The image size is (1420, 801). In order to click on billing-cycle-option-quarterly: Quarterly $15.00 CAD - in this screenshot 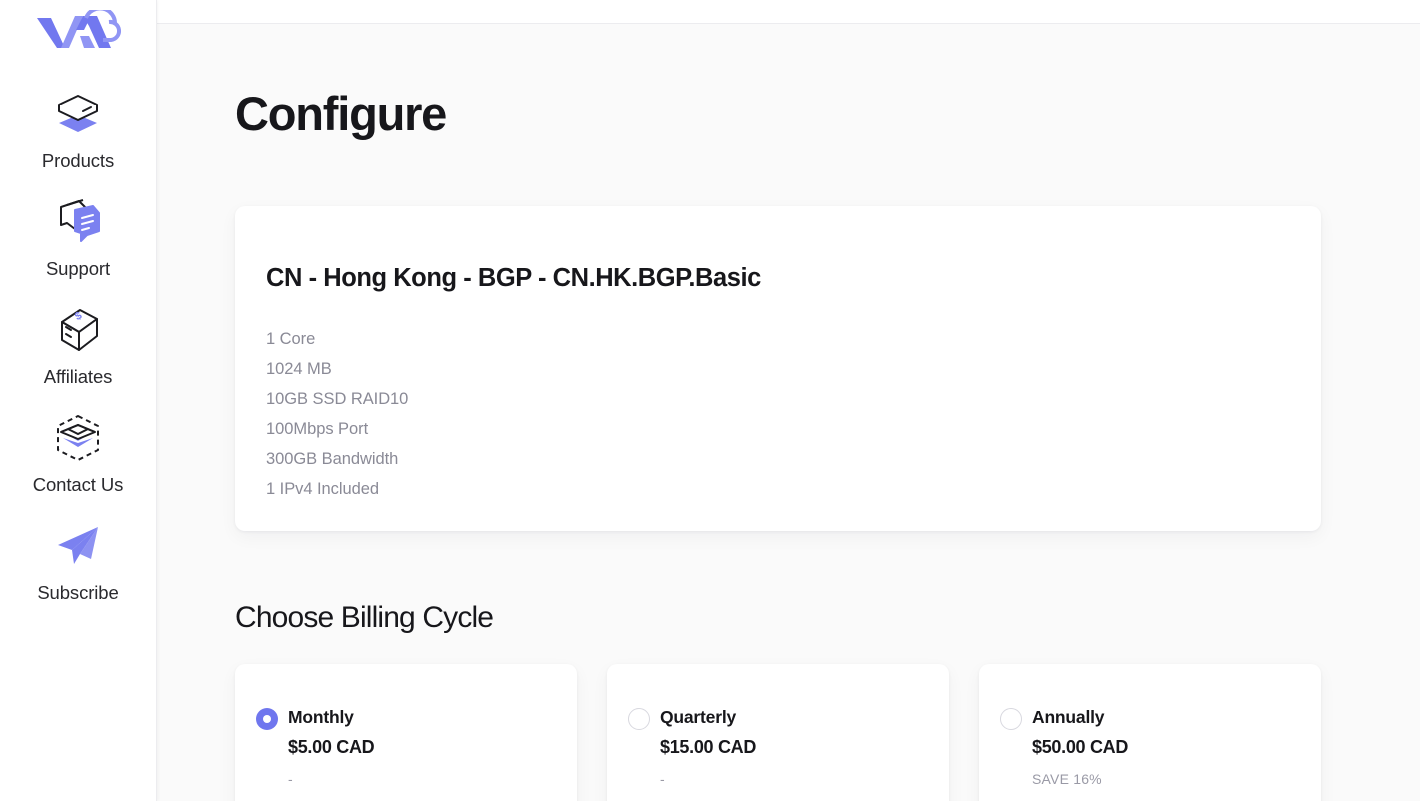, I will do `click(778, 732)`.